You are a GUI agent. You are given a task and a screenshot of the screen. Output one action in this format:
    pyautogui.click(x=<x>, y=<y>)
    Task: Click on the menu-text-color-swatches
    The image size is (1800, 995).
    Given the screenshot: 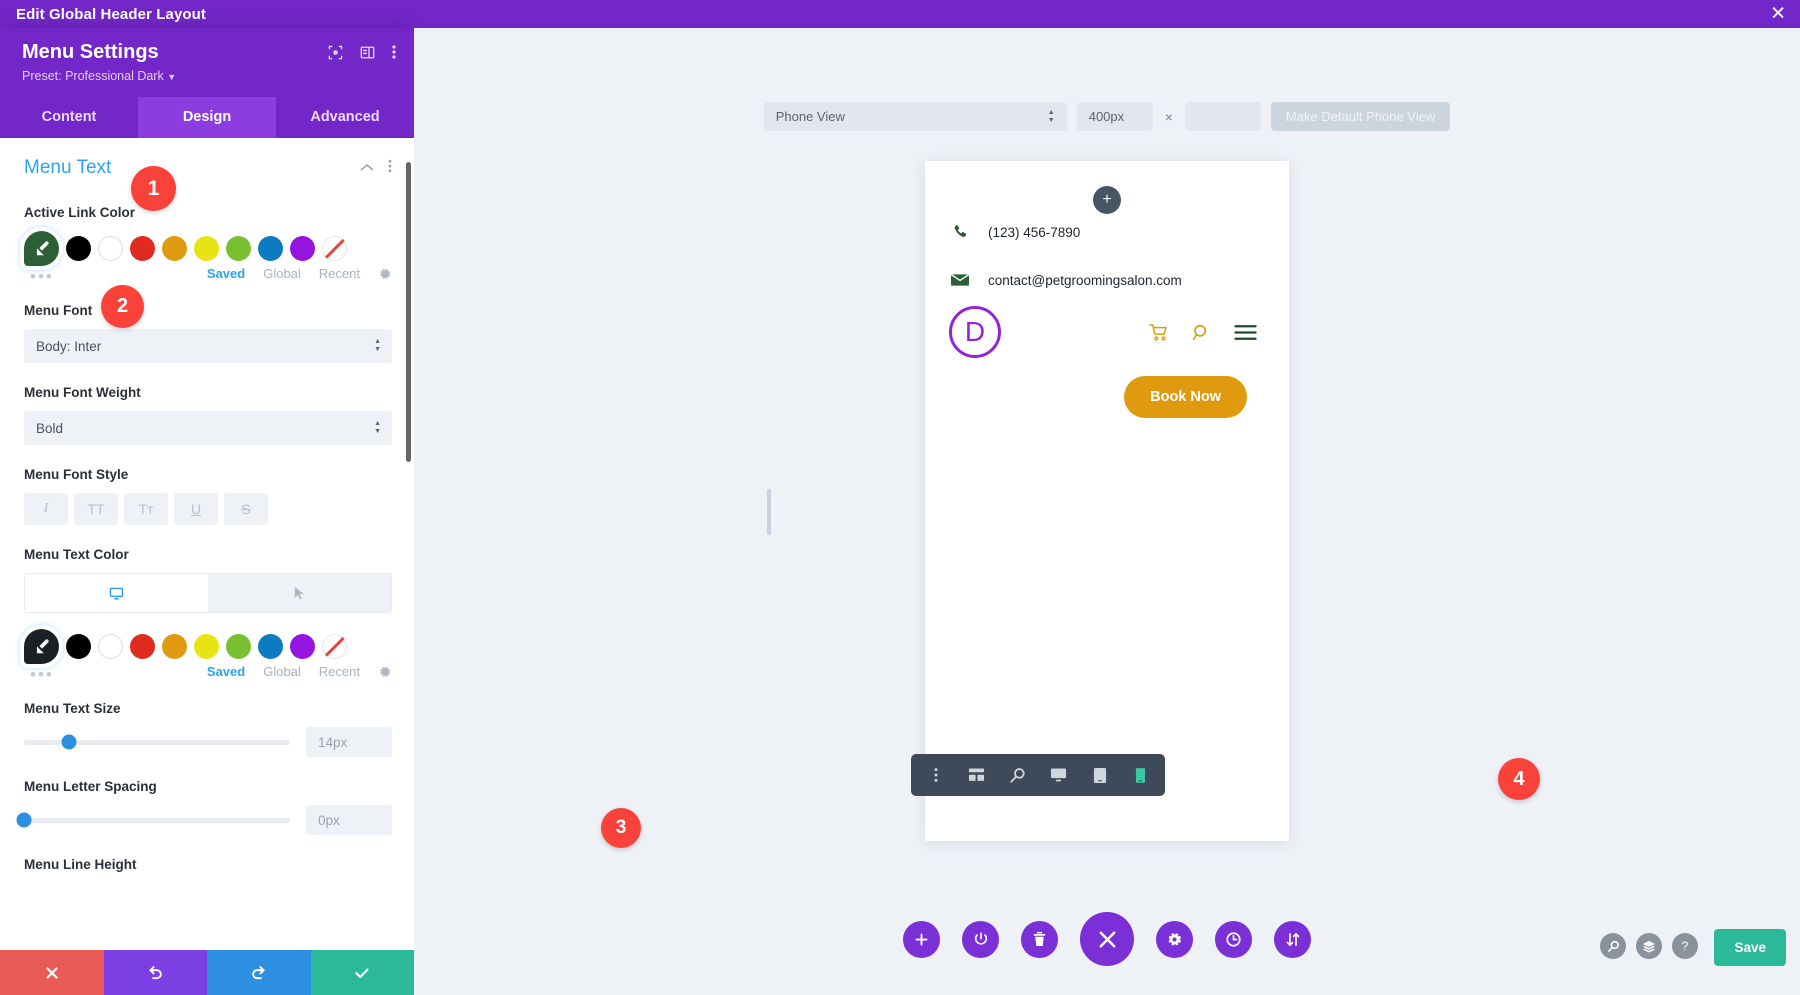 What is the action you would take?
    pyautogui.click(x=208, y=646)
    